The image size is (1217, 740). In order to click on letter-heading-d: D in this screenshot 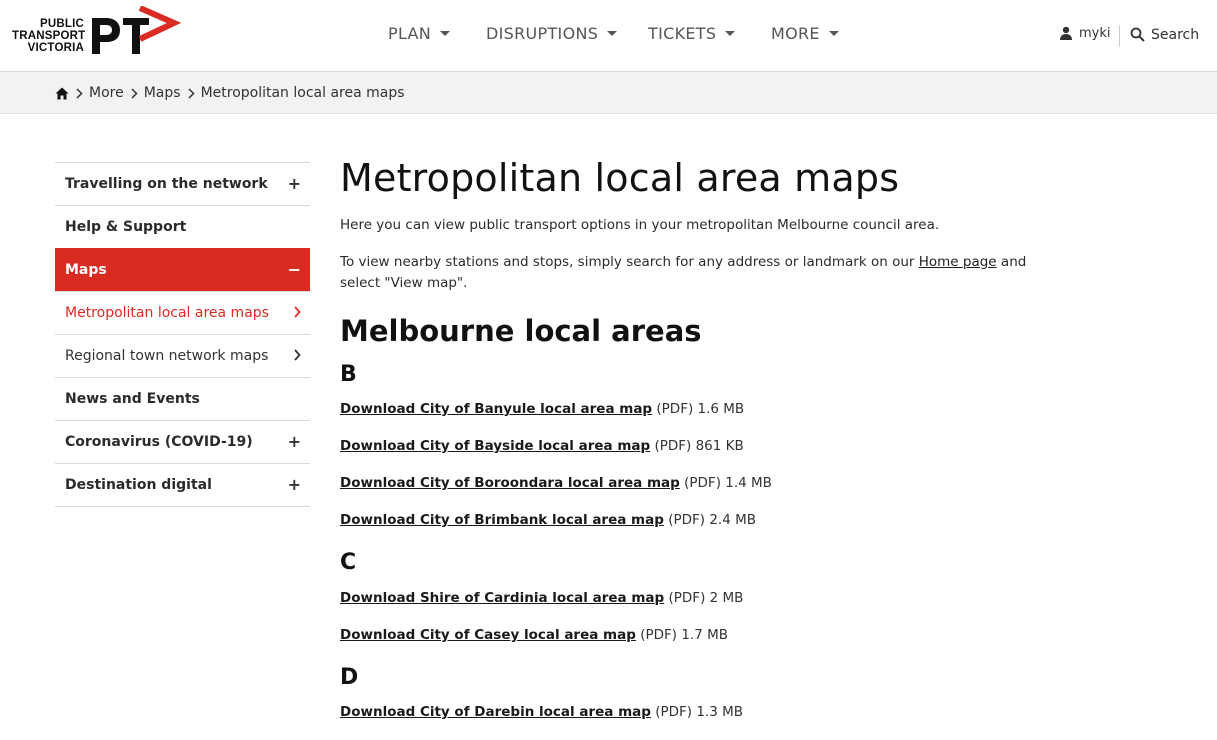, I will do `click(349, 677)`.